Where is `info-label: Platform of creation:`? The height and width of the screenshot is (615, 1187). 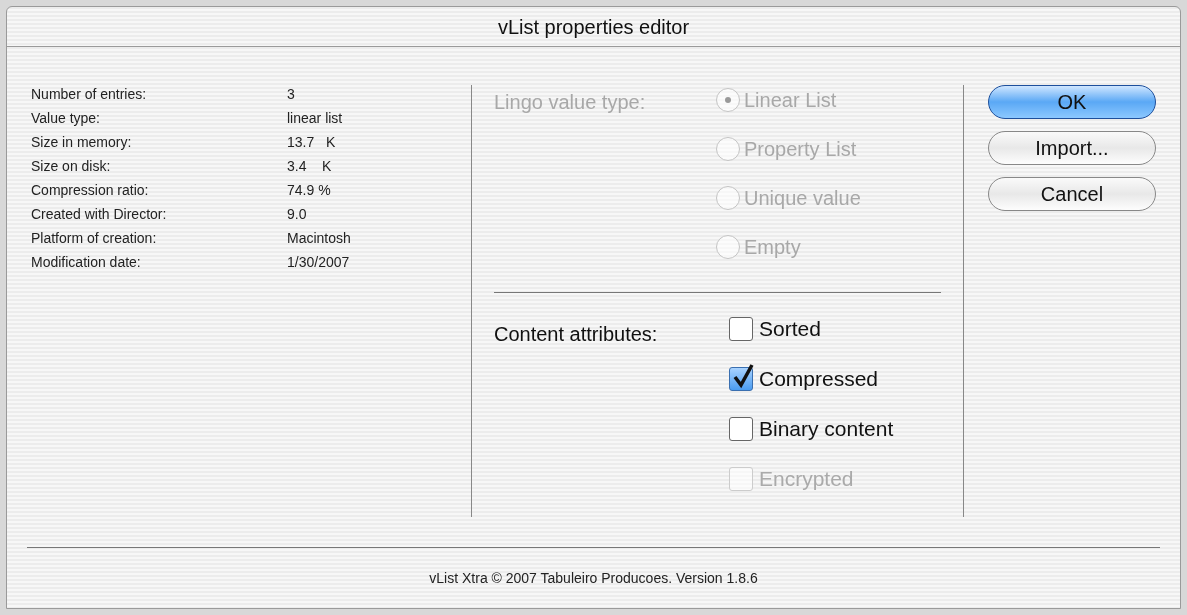
info-label: Platform of creation: is located at coordinates (94, 238).